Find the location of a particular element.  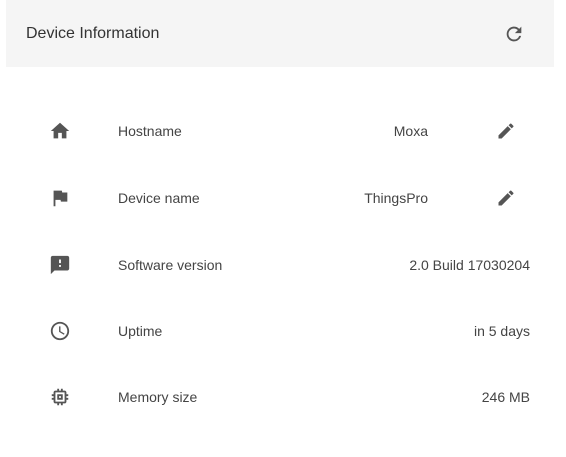

device-name-label: Device name is located at coordinates (159, 198).